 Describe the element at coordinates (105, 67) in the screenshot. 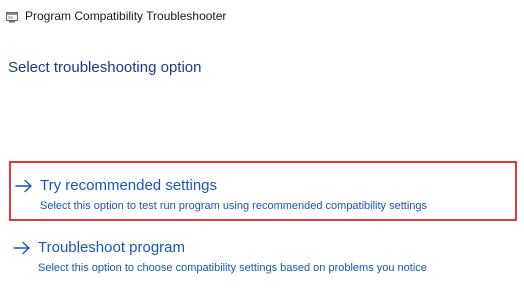

I see `page-heading: Select troubleshooting option` at that location.